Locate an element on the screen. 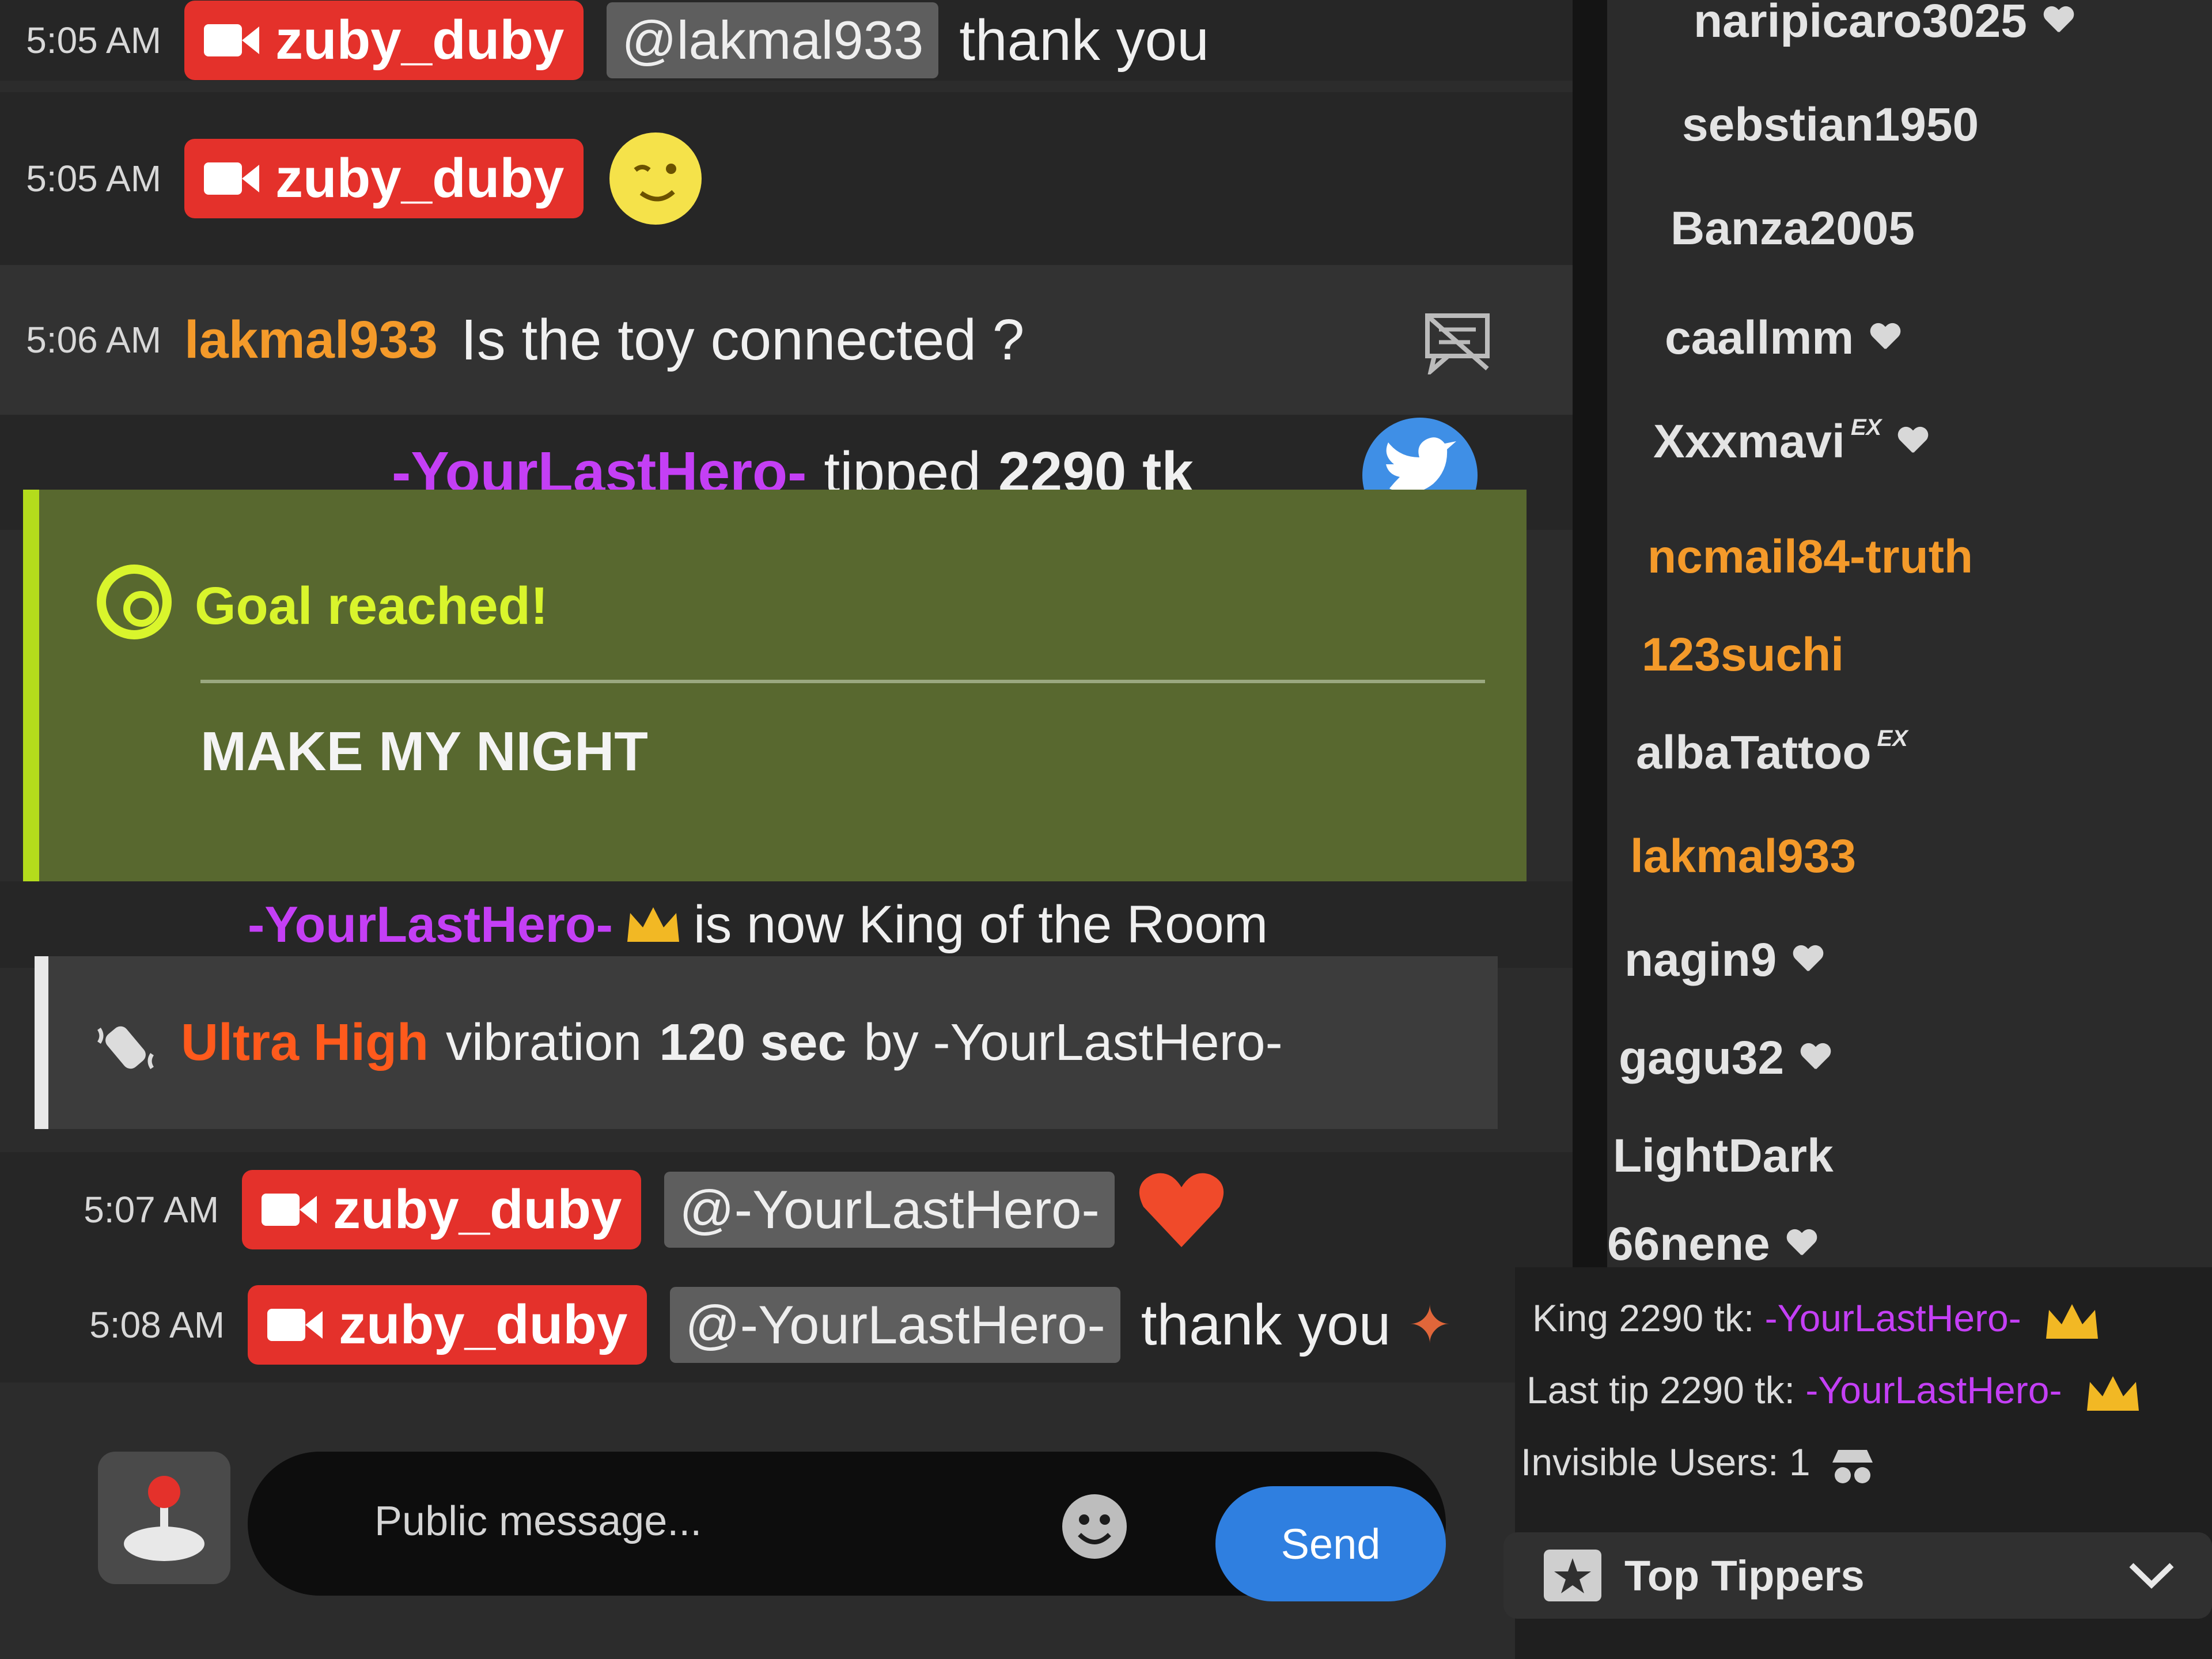 Image resolution: width=2212 pixels, height=1659 pixels. last-tip-stat: Last tip 2290 tk: -YourLastHero- is located at coordinates (1834, 1391).